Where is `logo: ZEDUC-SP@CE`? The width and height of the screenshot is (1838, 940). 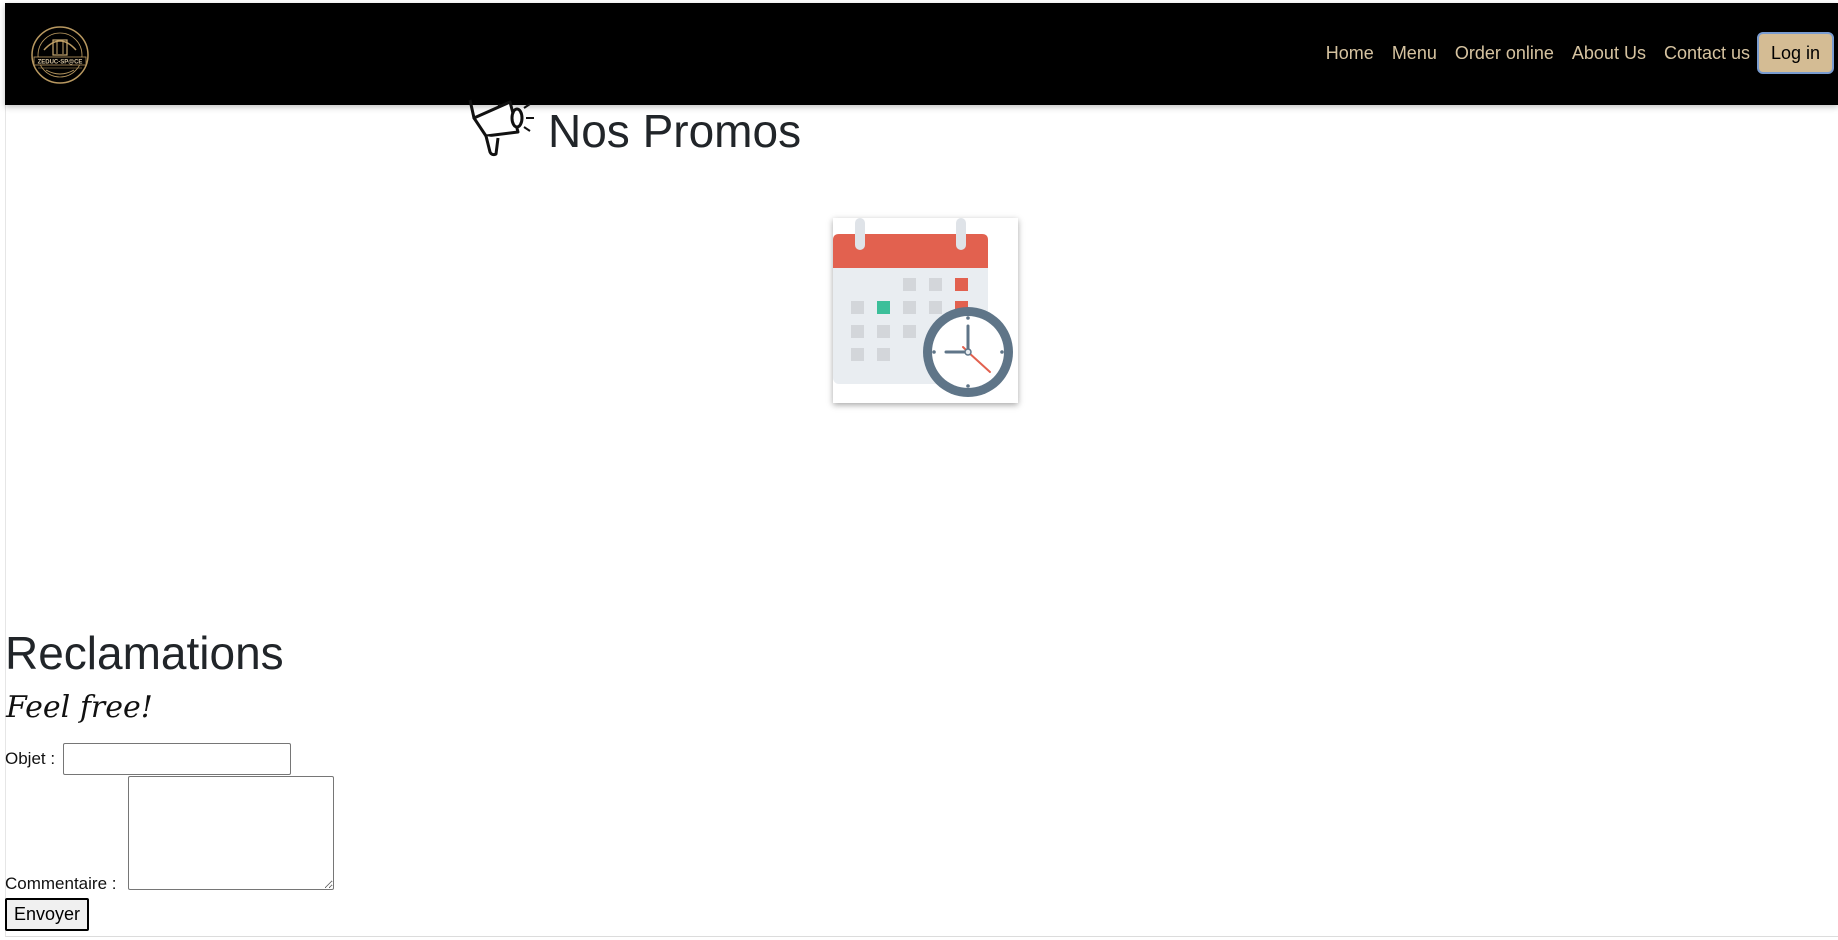 logo: ZEDUC-SP@CE is located at coordinates (60, 55).